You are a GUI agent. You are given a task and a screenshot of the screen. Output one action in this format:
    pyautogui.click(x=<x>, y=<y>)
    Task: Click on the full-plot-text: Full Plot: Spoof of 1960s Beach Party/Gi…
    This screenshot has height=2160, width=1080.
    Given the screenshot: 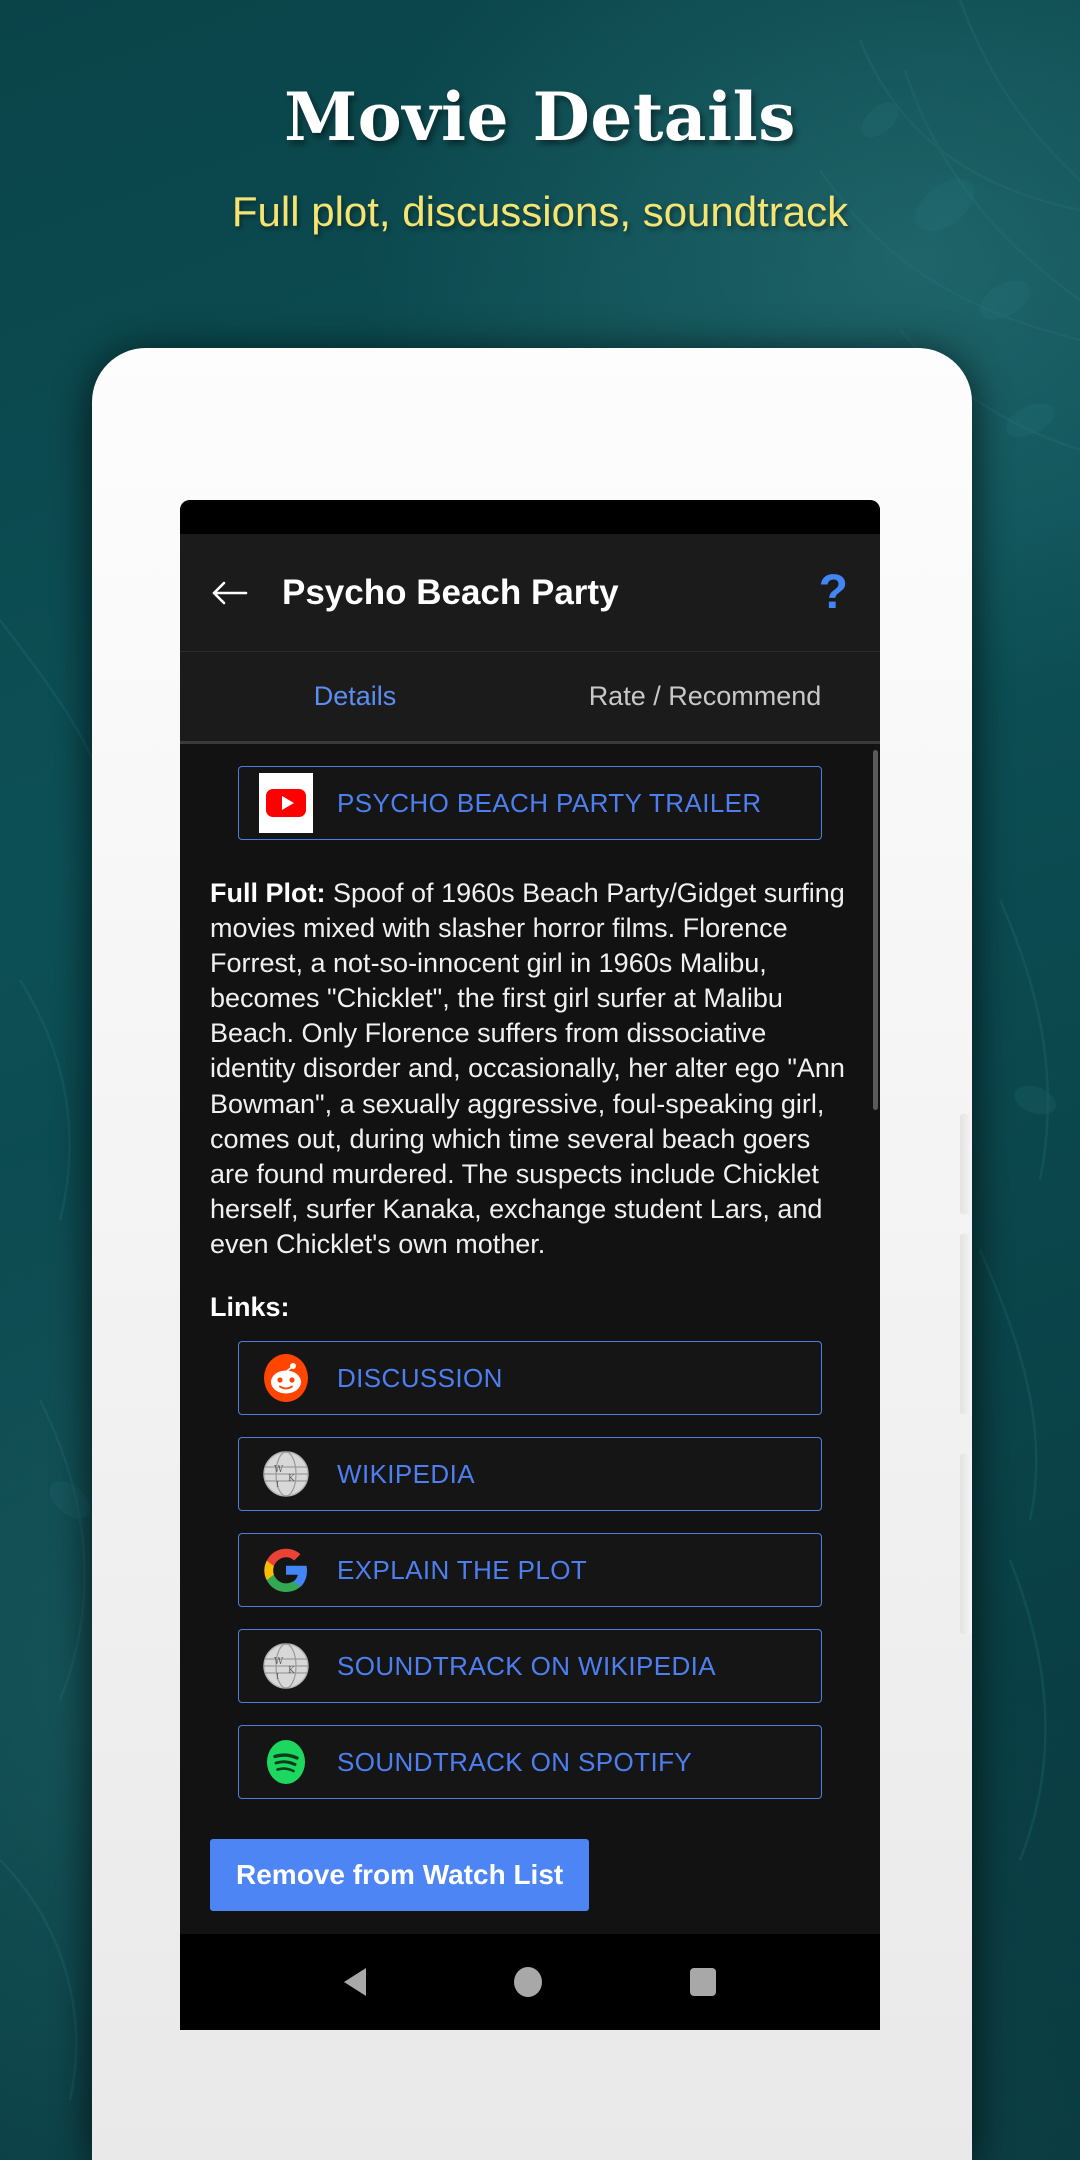 What is the action you would take?
    pyautogui.click(x=530, y=1051)
    